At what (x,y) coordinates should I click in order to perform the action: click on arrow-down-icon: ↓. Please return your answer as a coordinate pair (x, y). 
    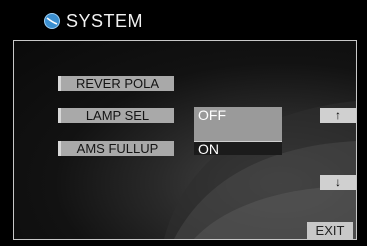
    Looking at the image, I should click on (338, 182).